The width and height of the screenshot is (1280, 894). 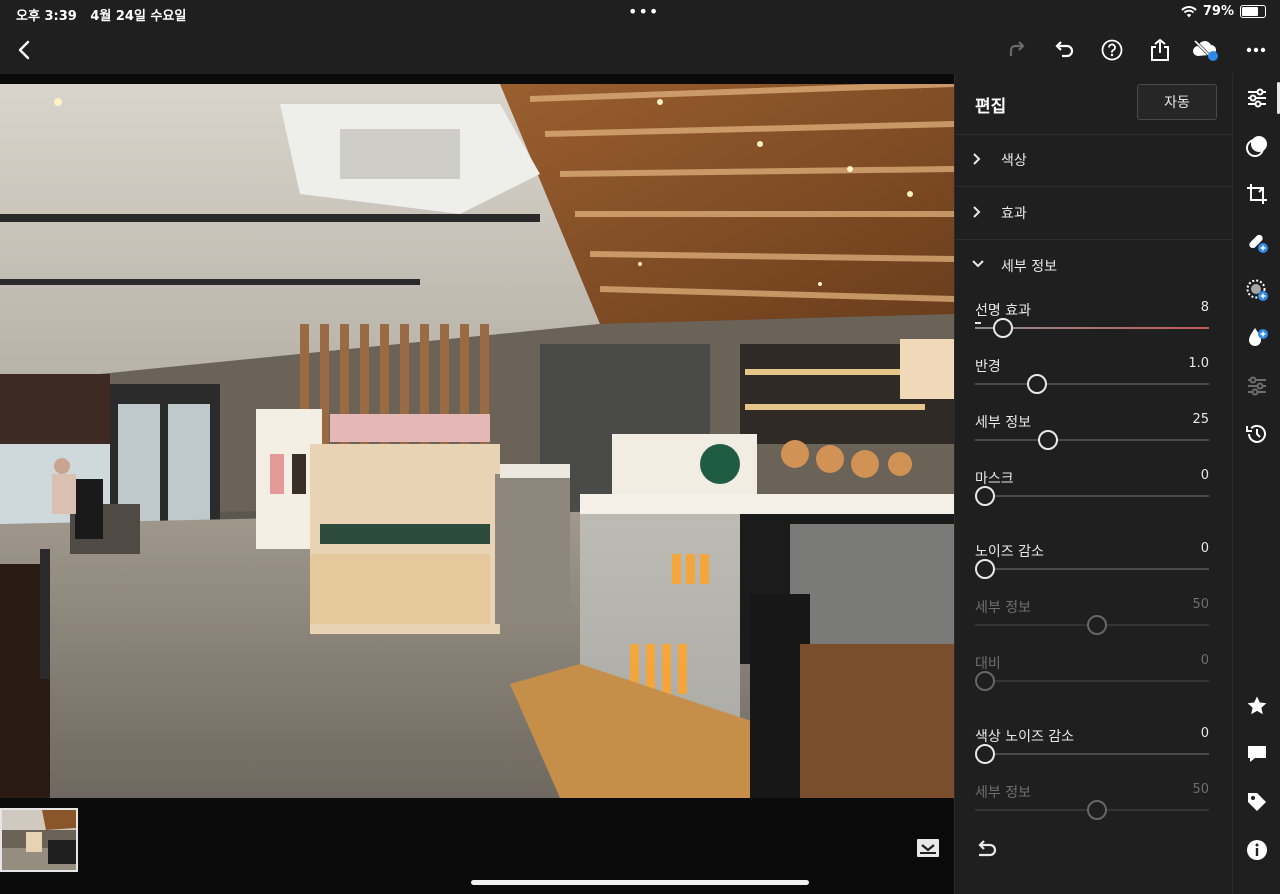 I want to click on multitask-dots: •••, so click(x=643, y=11).